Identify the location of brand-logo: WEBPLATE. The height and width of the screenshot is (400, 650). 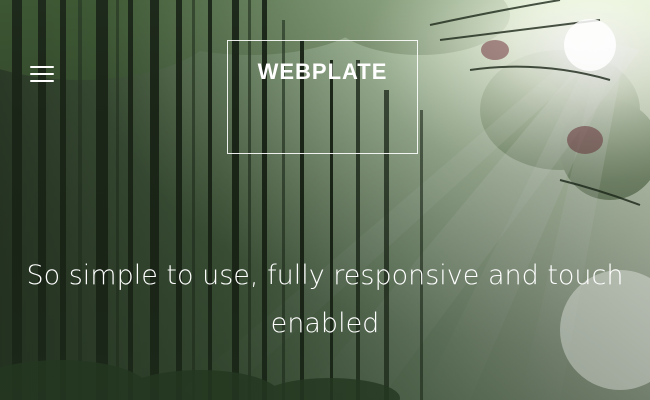
(322, 97).